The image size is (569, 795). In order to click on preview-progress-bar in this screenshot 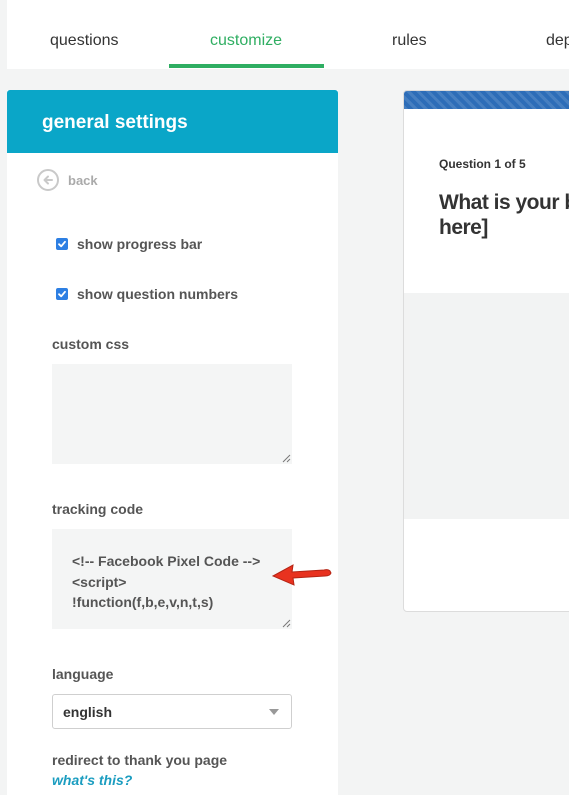, I will do `click(486, 100)`.